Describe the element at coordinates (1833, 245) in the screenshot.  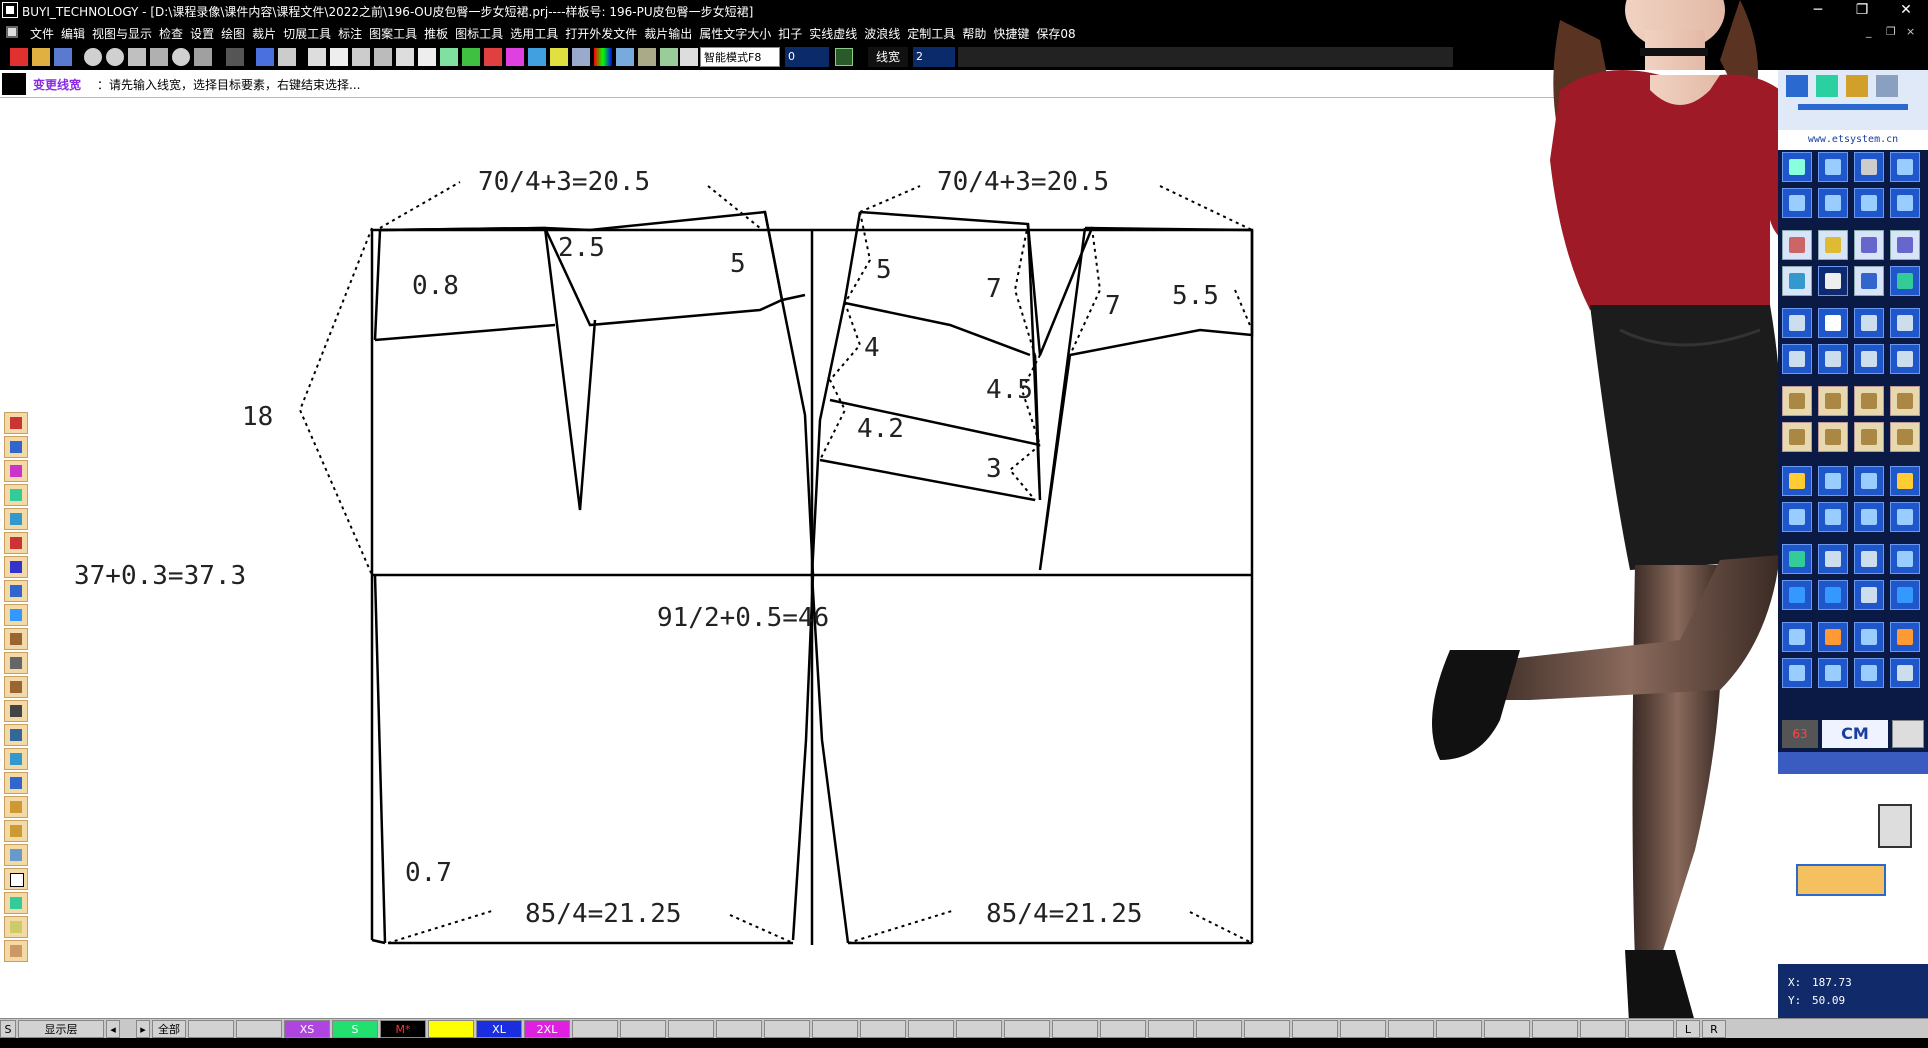
I see `zipper-tool` at that location.